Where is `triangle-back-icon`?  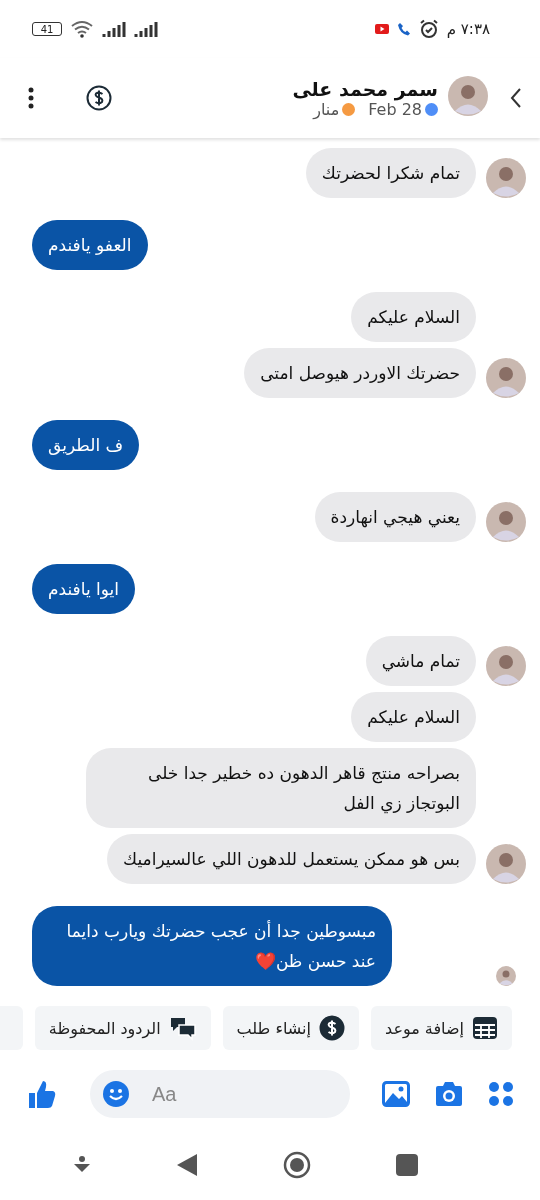 triangle-back-icon is located at coordinates (186, 1165).